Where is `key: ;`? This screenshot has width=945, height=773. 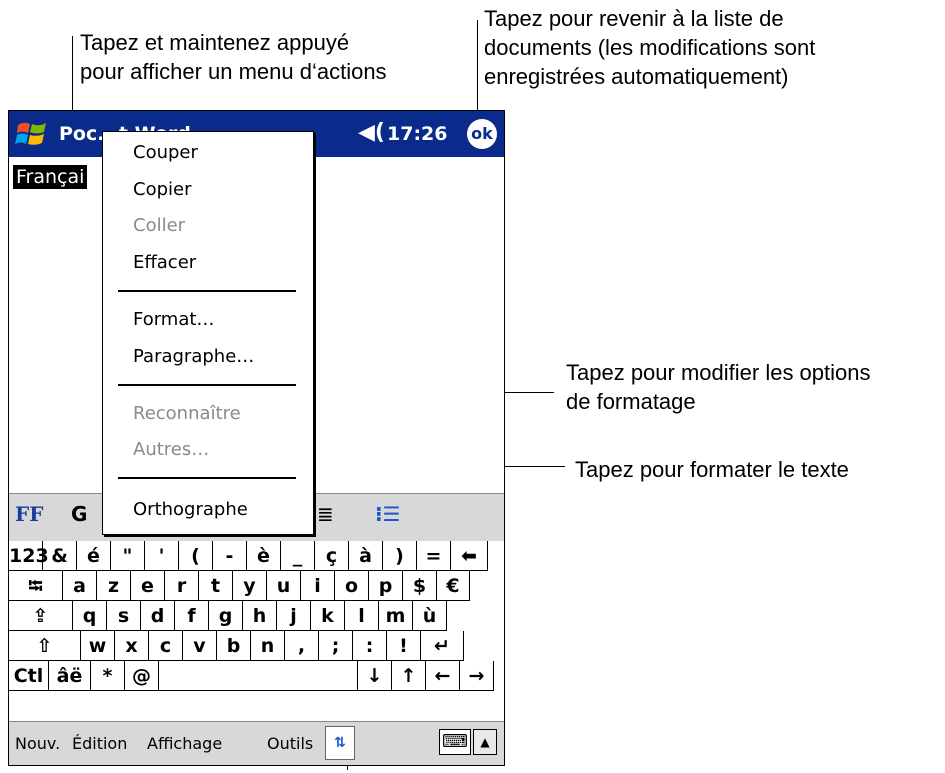
key: ; is located at coordinates (336, 646).